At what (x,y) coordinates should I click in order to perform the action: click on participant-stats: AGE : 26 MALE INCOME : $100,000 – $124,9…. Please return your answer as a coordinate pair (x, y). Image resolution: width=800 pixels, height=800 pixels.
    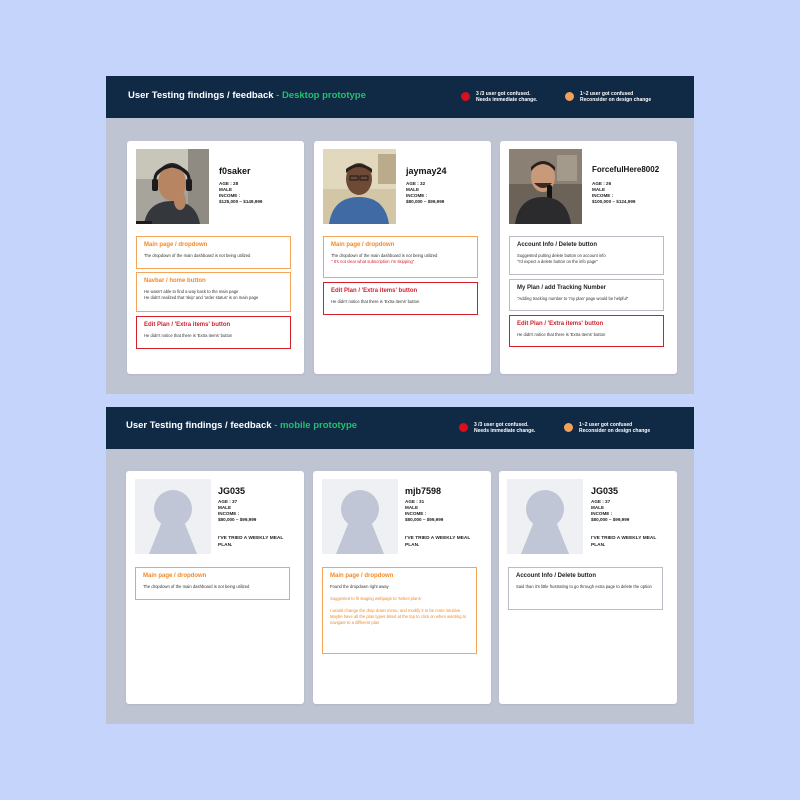
    Looking at the image, I should click on (613, 193).